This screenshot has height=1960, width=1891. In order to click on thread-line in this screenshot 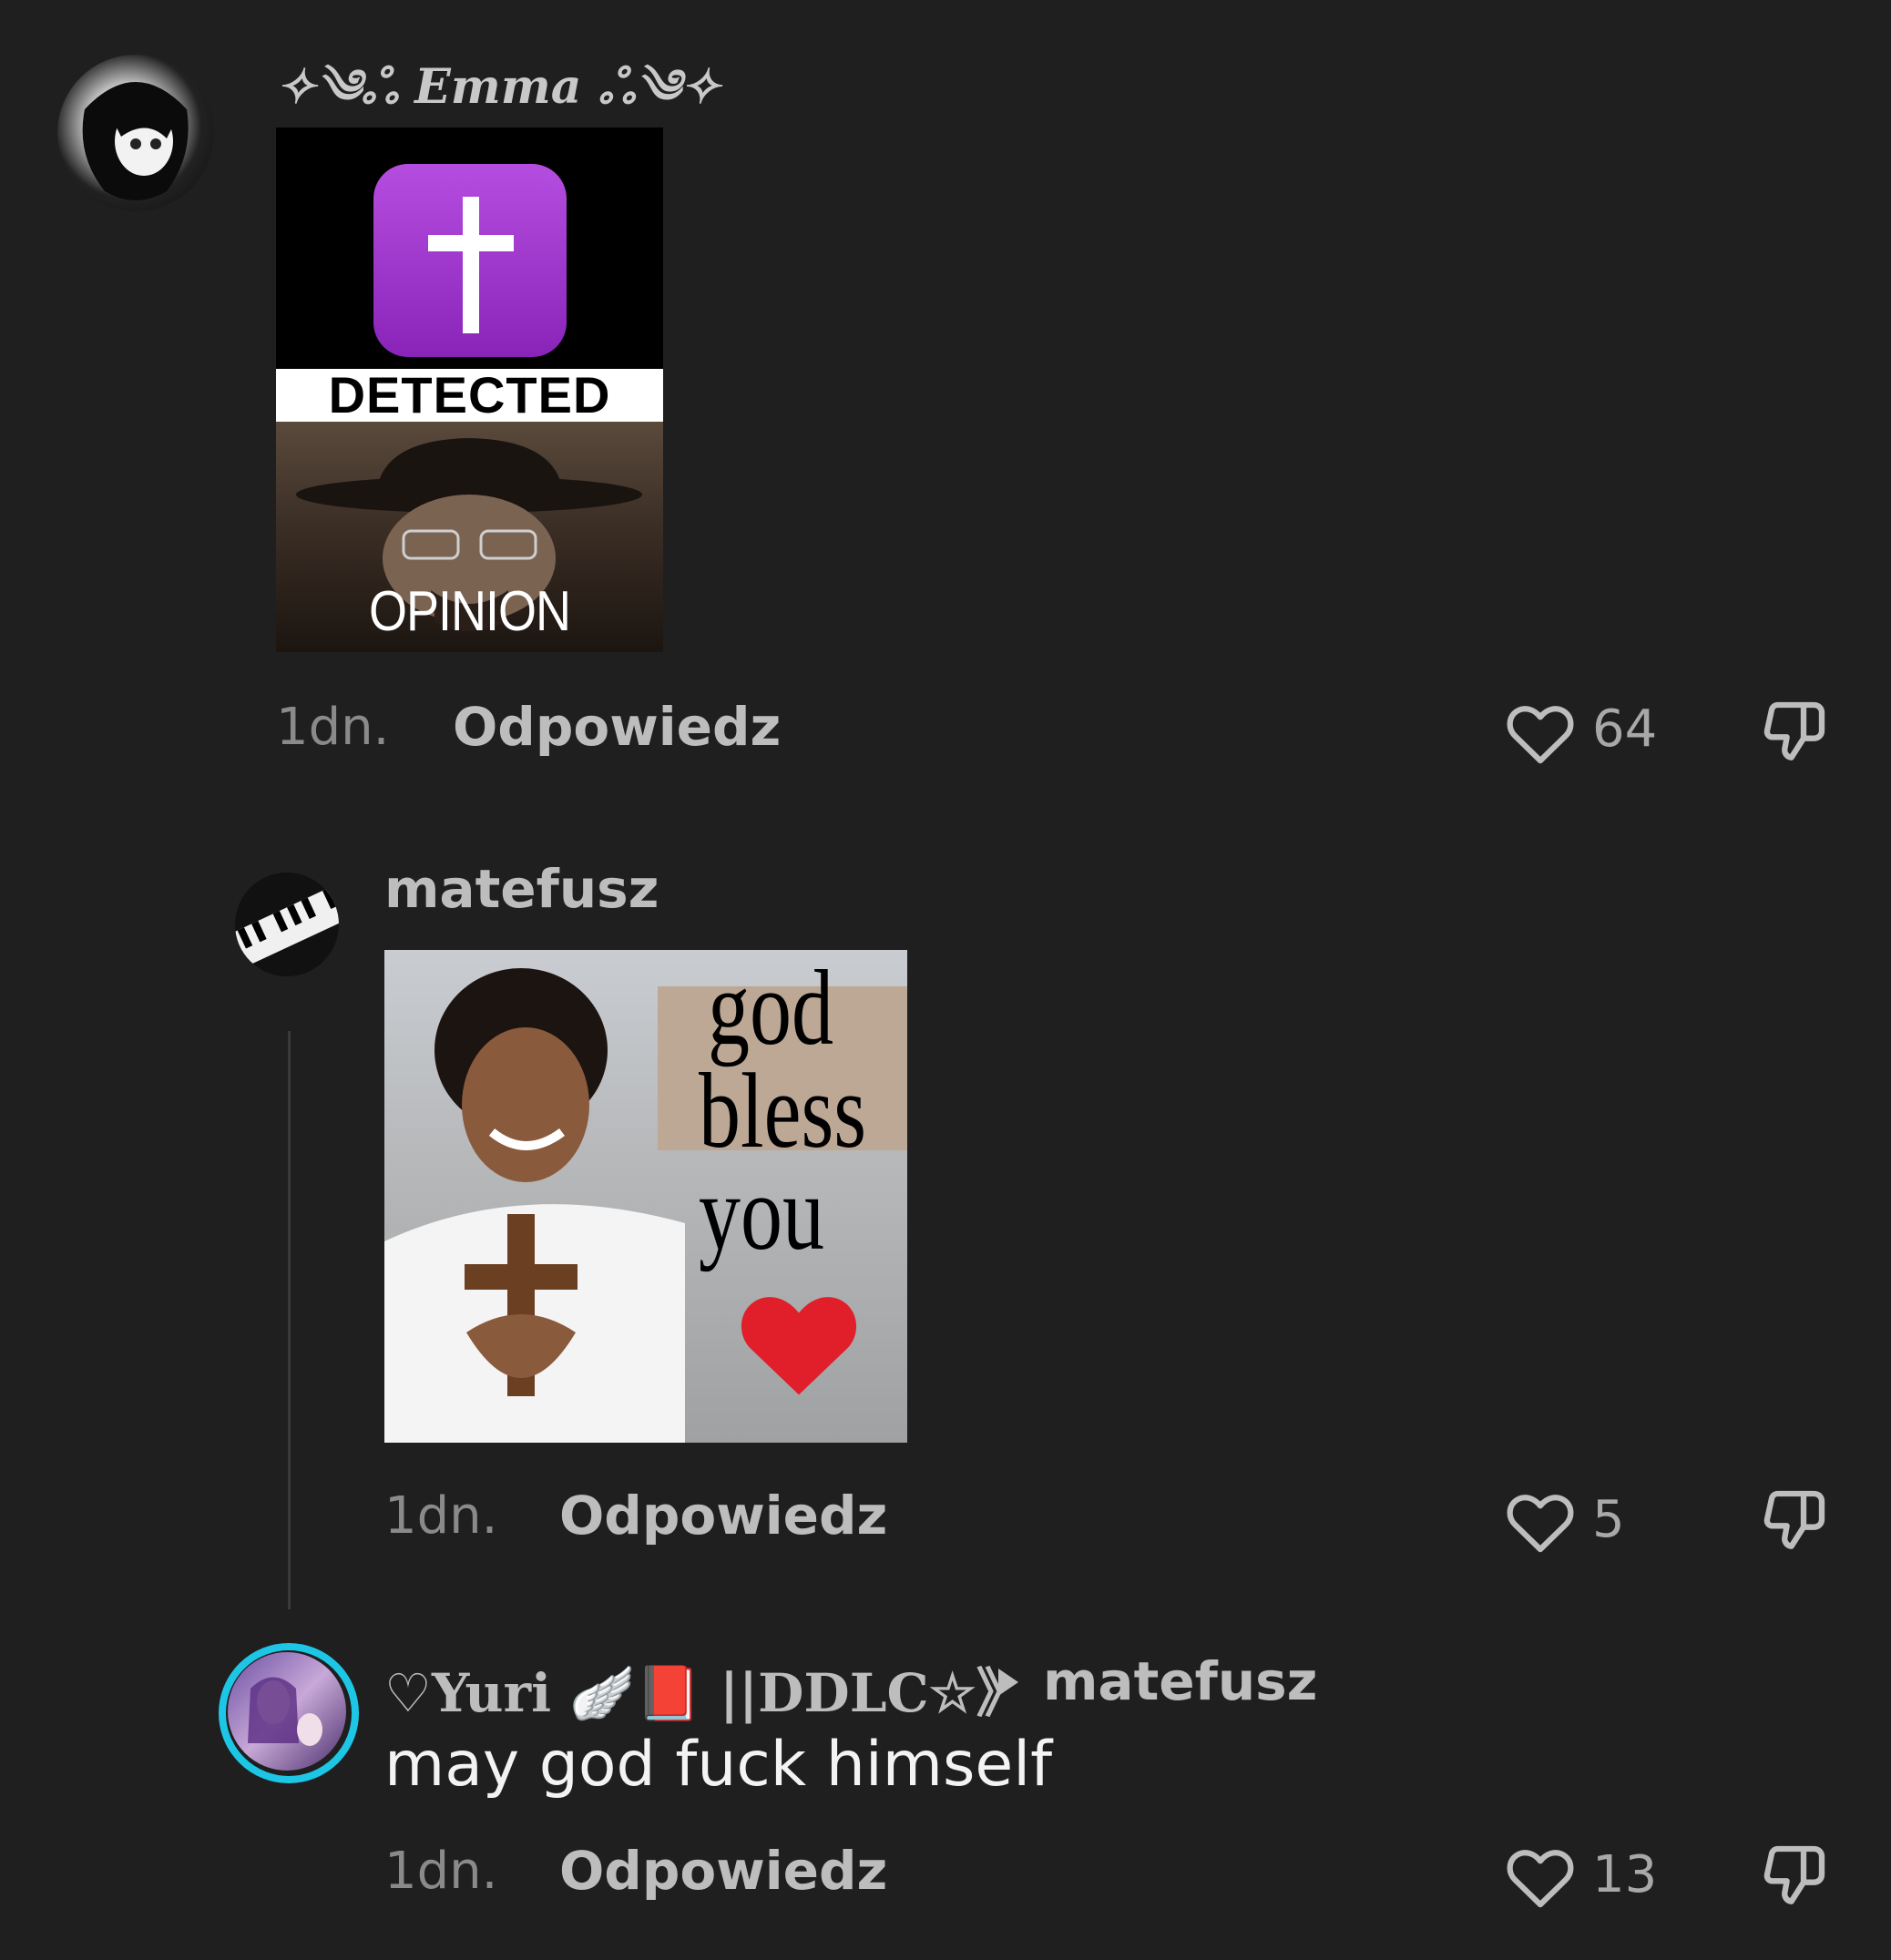, I will do `click(289, 1320)`.